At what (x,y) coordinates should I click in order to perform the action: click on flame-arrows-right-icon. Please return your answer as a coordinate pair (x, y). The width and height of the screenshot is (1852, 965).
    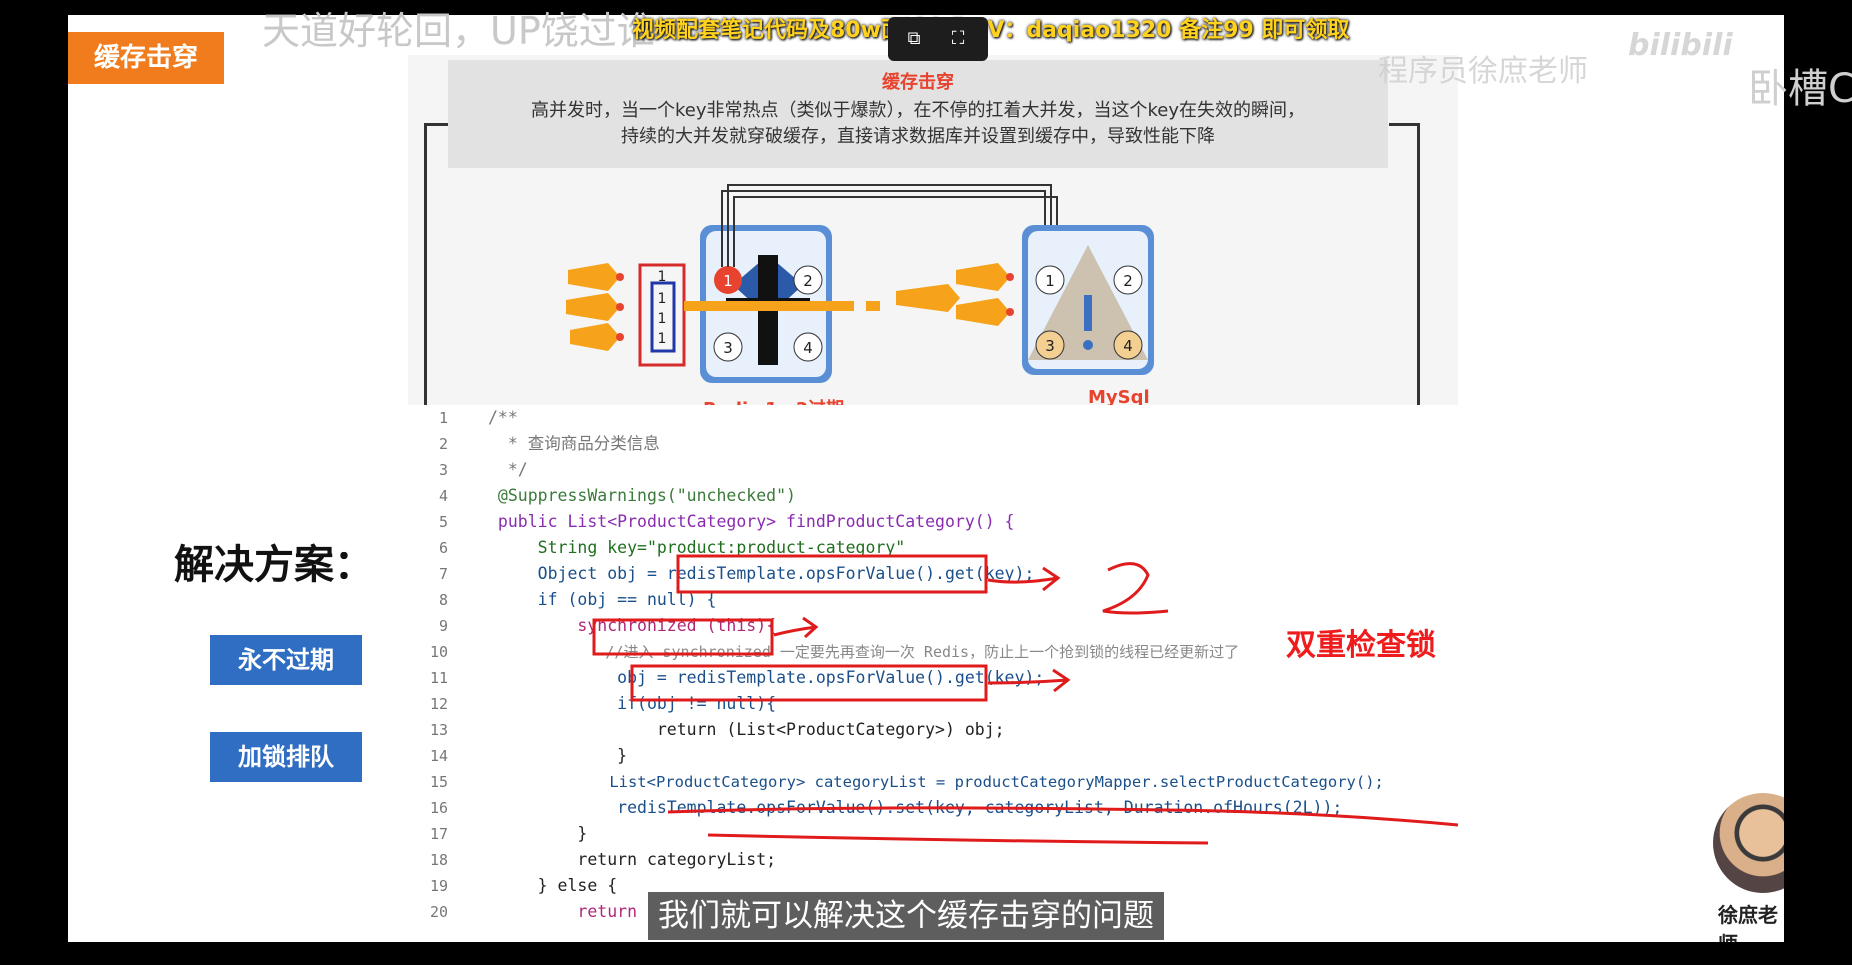
    Looking at the image, I should click on (955, 294).